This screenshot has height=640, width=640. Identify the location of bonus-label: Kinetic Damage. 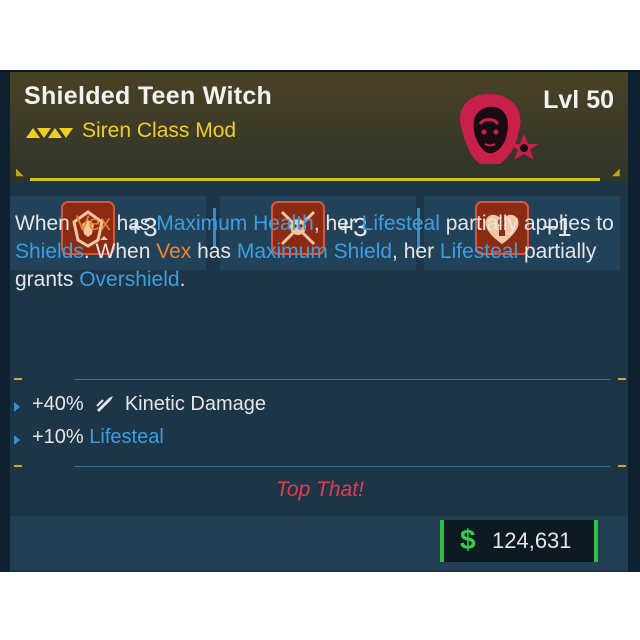
(195, 404).